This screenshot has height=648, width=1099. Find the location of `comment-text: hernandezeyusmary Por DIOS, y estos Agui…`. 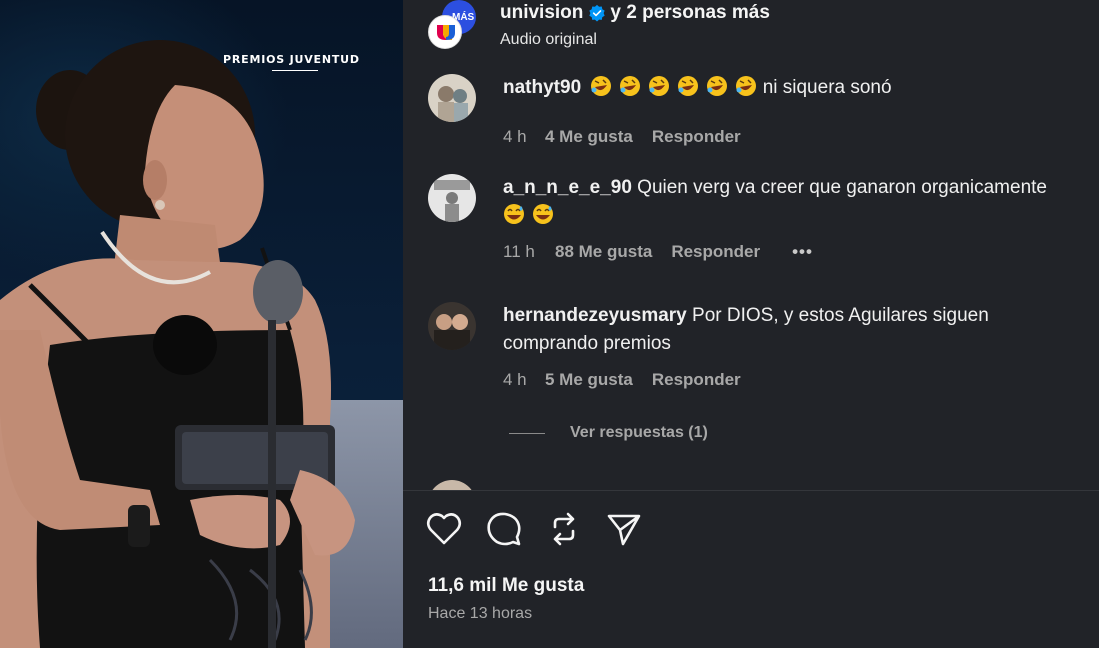

comment-text: hernandezeyusmary Por DIOS, y estos Agui… is located at coordinates (794, 330).